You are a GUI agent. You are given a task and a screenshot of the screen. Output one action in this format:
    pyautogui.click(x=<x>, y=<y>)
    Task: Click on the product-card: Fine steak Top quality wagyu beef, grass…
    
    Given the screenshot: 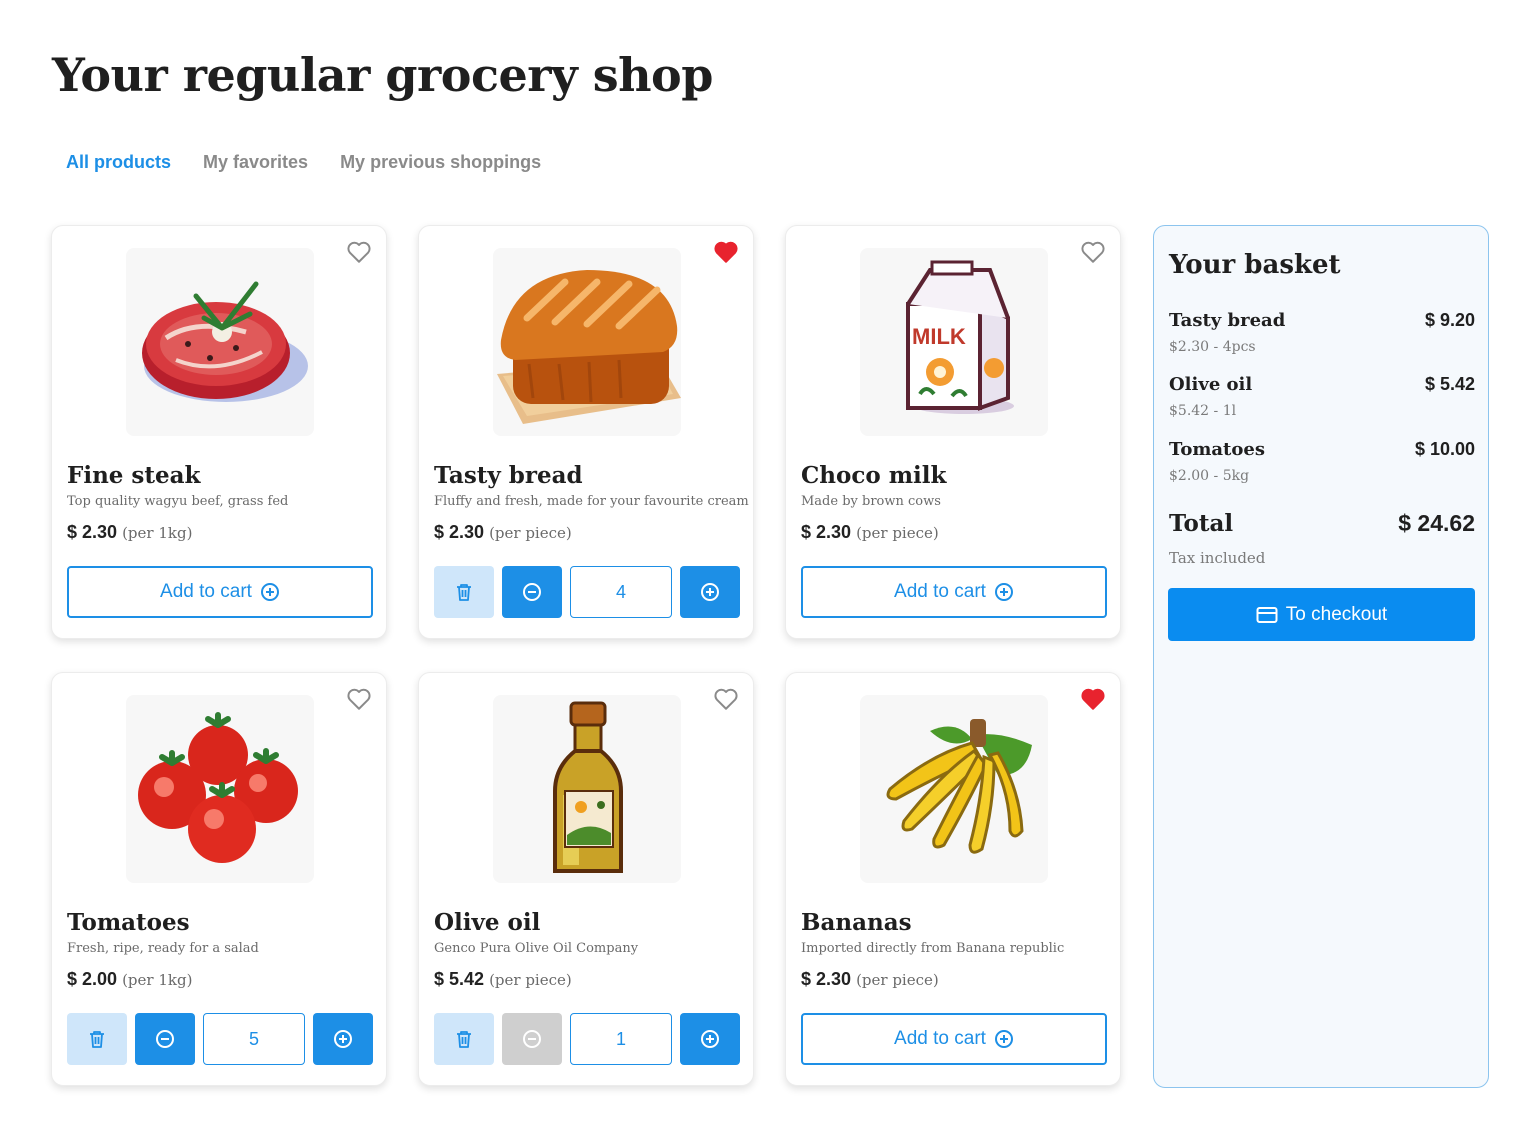 What is the action you would take?
    pyautogui.click(x=219, y=432)
    